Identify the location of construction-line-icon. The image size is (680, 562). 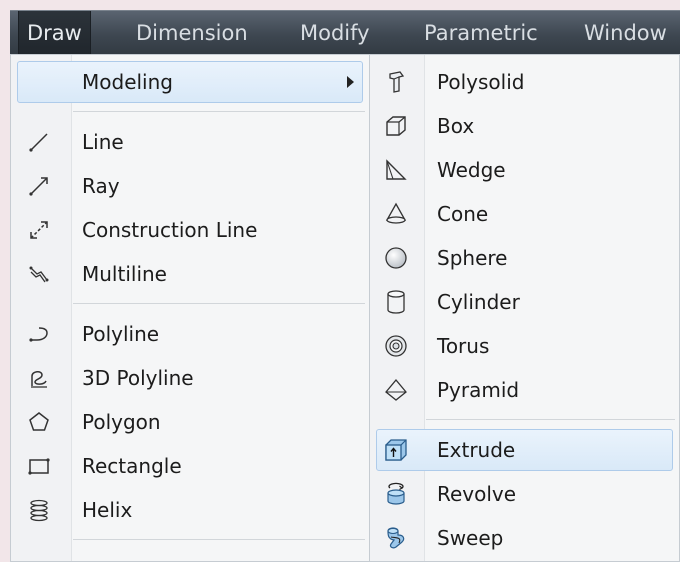
(39, 230).